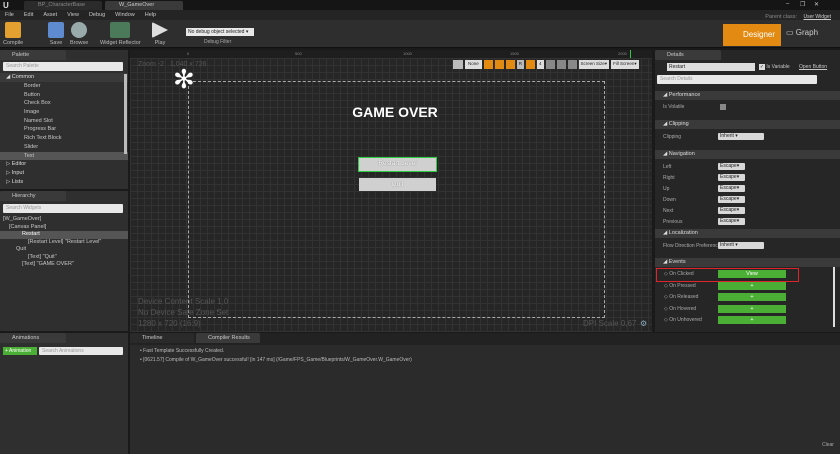  What do you see at coordinates (20, 351) in the screenshot?
I see `add-animation-button: + Animation` at bounding box center [20, 351].